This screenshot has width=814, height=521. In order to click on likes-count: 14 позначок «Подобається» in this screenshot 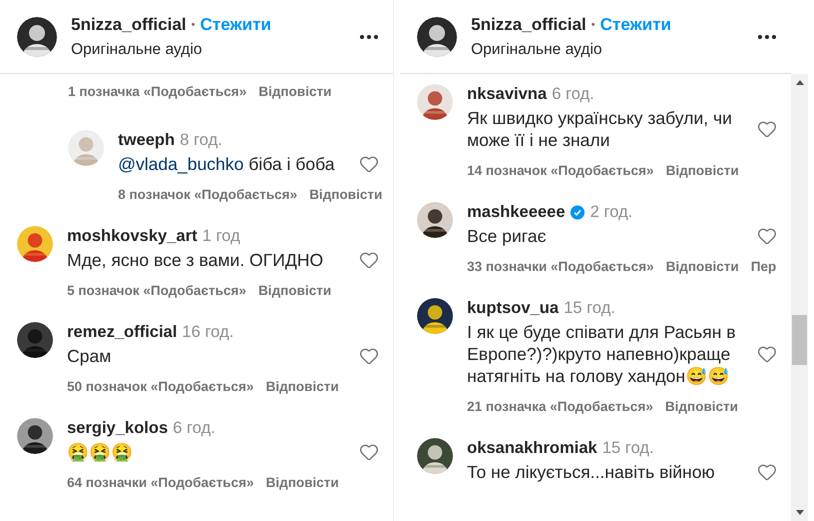, I will do `click(560, 170)`.